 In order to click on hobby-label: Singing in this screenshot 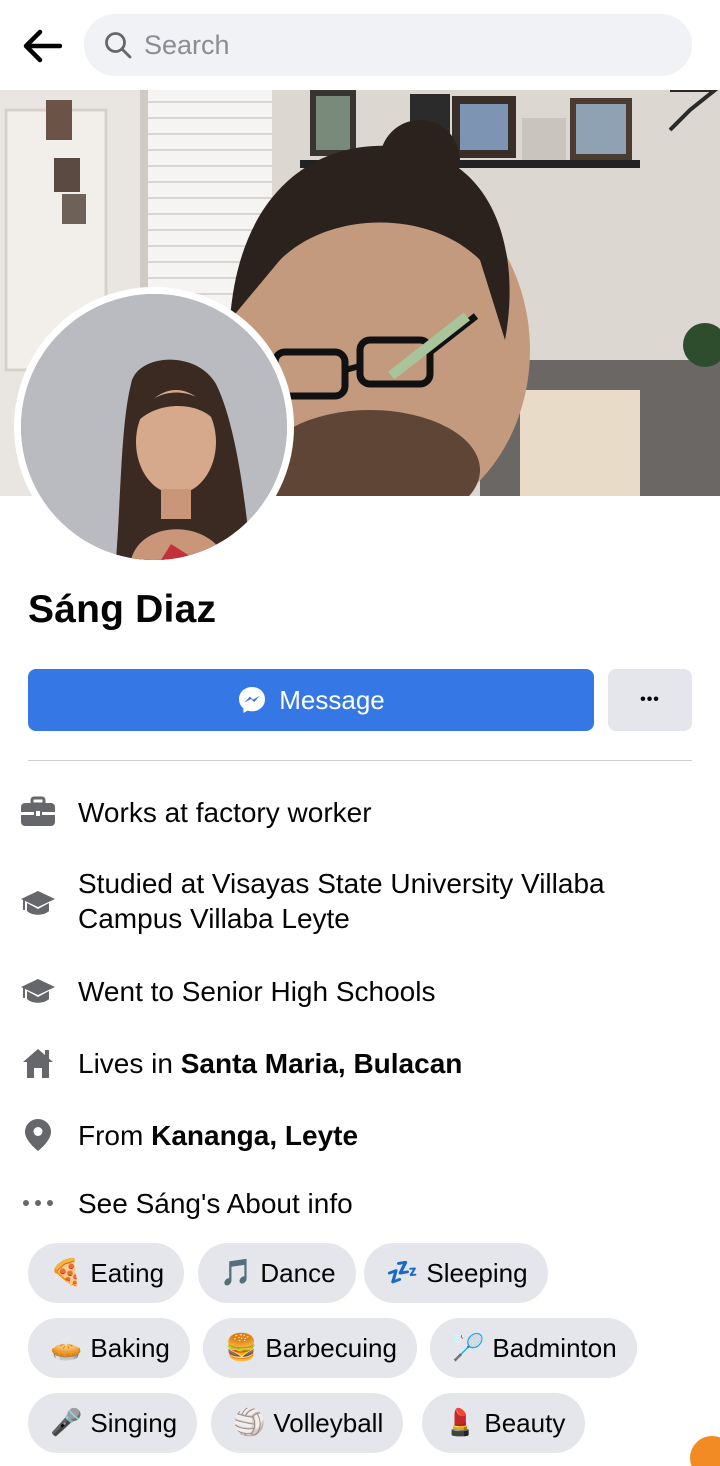, I will do `click(134, 1422)`.